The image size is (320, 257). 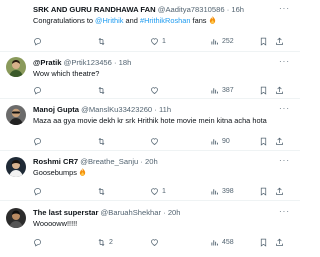 I want to click on author-name: SRK AND GURU RANDHAWA FAN, so click(x=94, y=9).